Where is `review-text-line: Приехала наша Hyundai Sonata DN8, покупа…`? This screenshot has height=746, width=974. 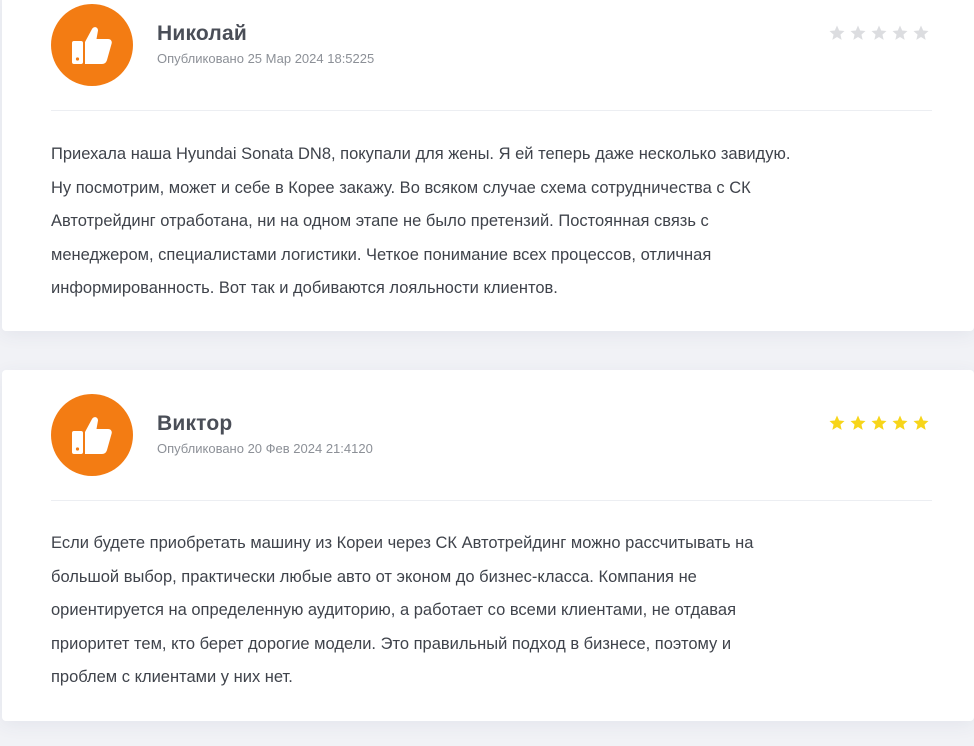 review-text-line: Приехала наша Hyundai Sonata DN8, покупа… is located at coordinates (421, 154).